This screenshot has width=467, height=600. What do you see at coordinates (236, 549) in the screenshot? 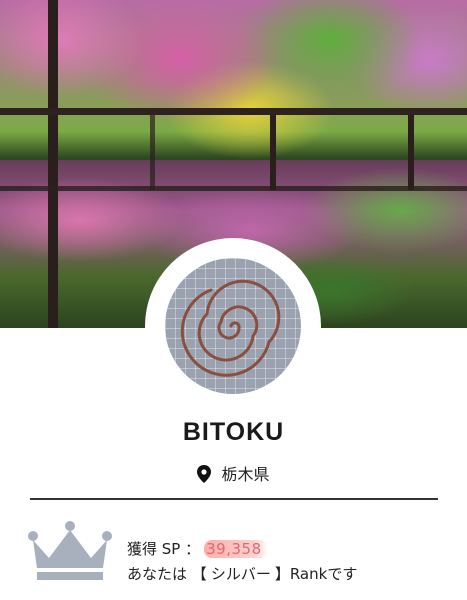
I see `sp-value: 39,358` at bounding box center [236, 549].